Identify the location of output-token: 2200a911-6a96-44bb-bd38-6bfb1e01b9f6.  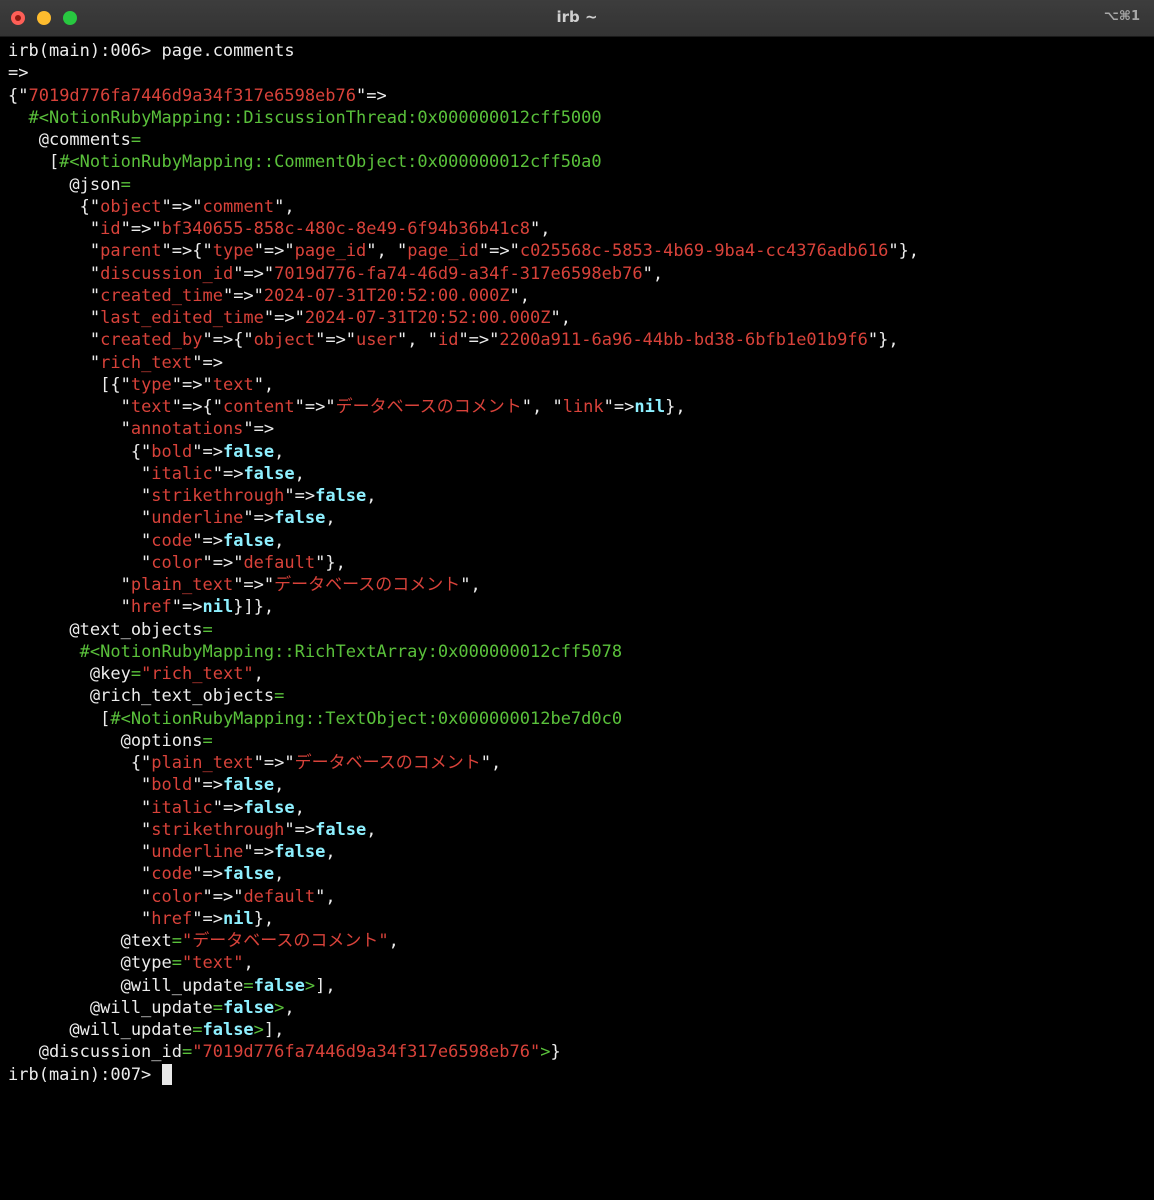
(683, 340).